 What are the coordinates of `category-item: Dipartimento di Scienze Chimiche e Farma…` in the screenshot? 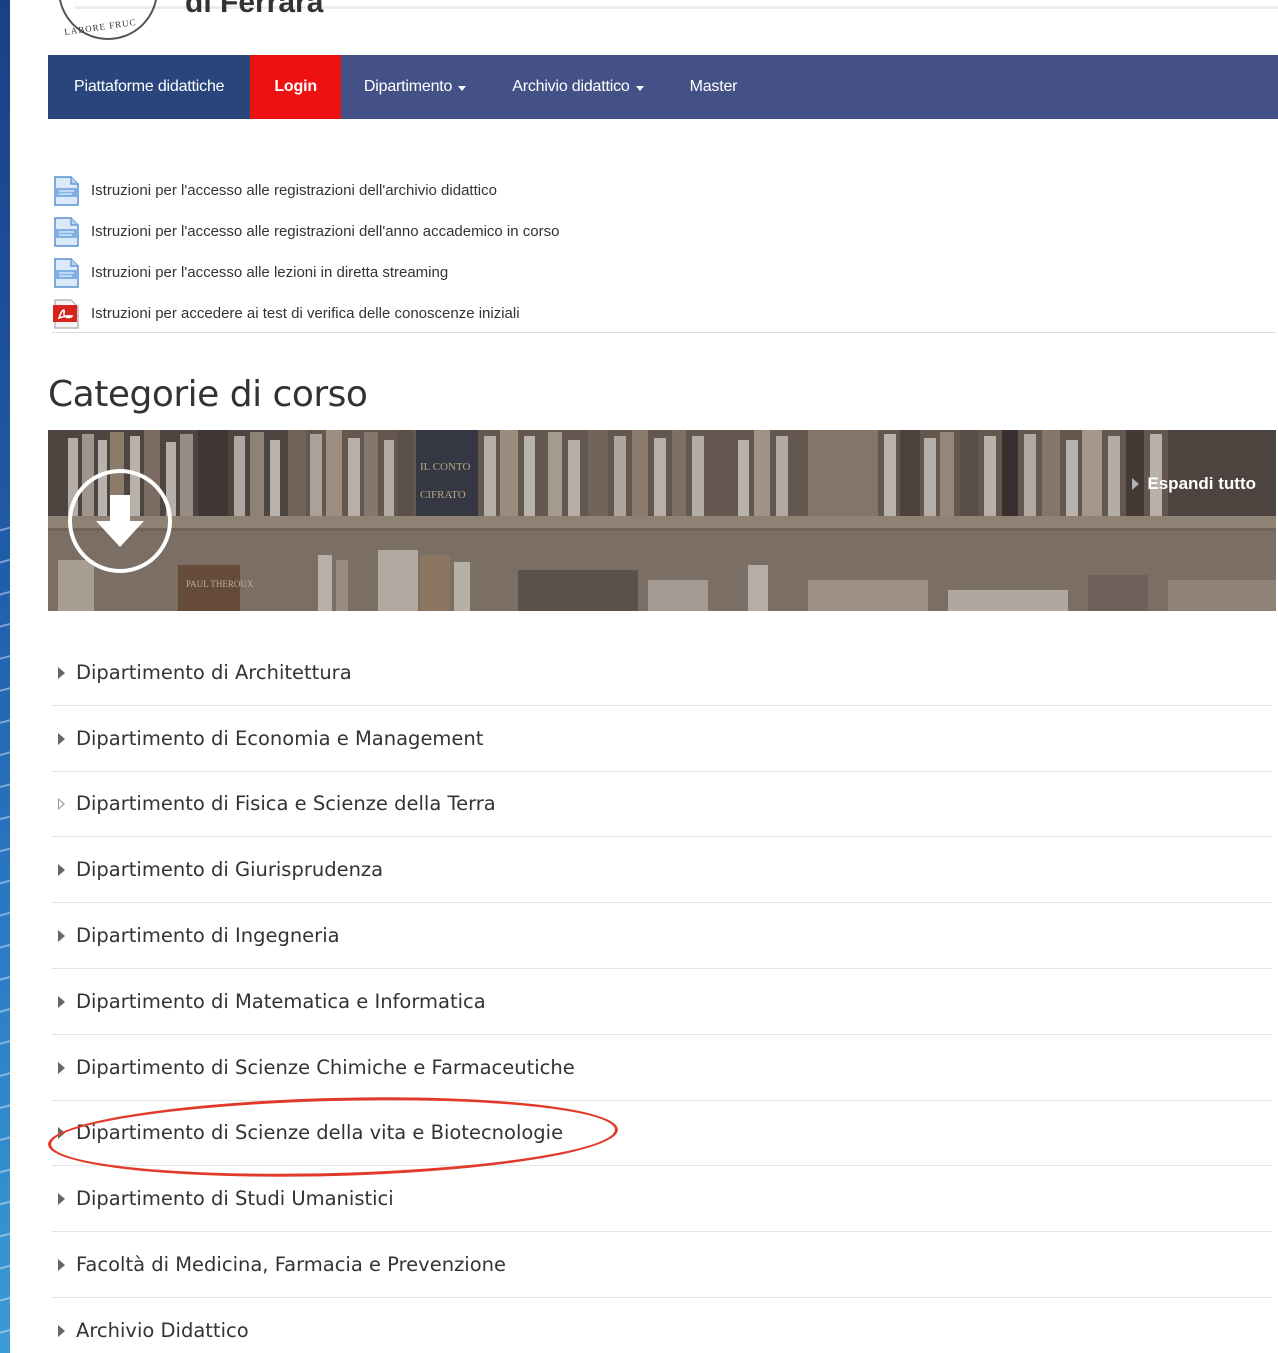 It's located at (662, 1068).